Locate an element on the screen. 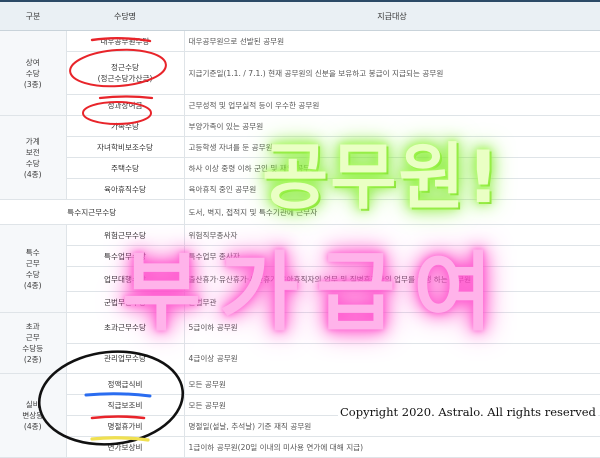 The height and width of the screenshot is (458, 600). table-row: 성과상여금 근무성적 및 업무실적 등이 우수한 공무원 is located at coordinates (300, 105).